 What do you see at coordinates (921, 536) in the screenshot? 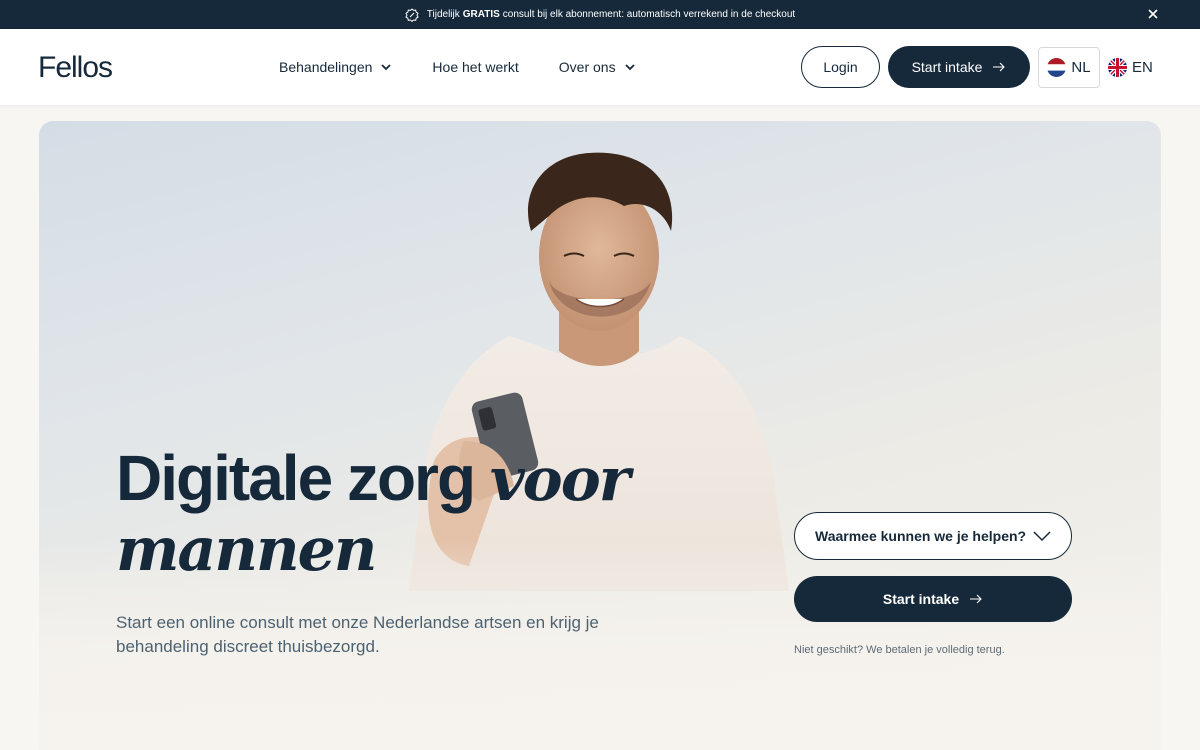
I see `treatment-select-label: Waarmee kunnen we je helpen?` at bounding box center [921, 536].